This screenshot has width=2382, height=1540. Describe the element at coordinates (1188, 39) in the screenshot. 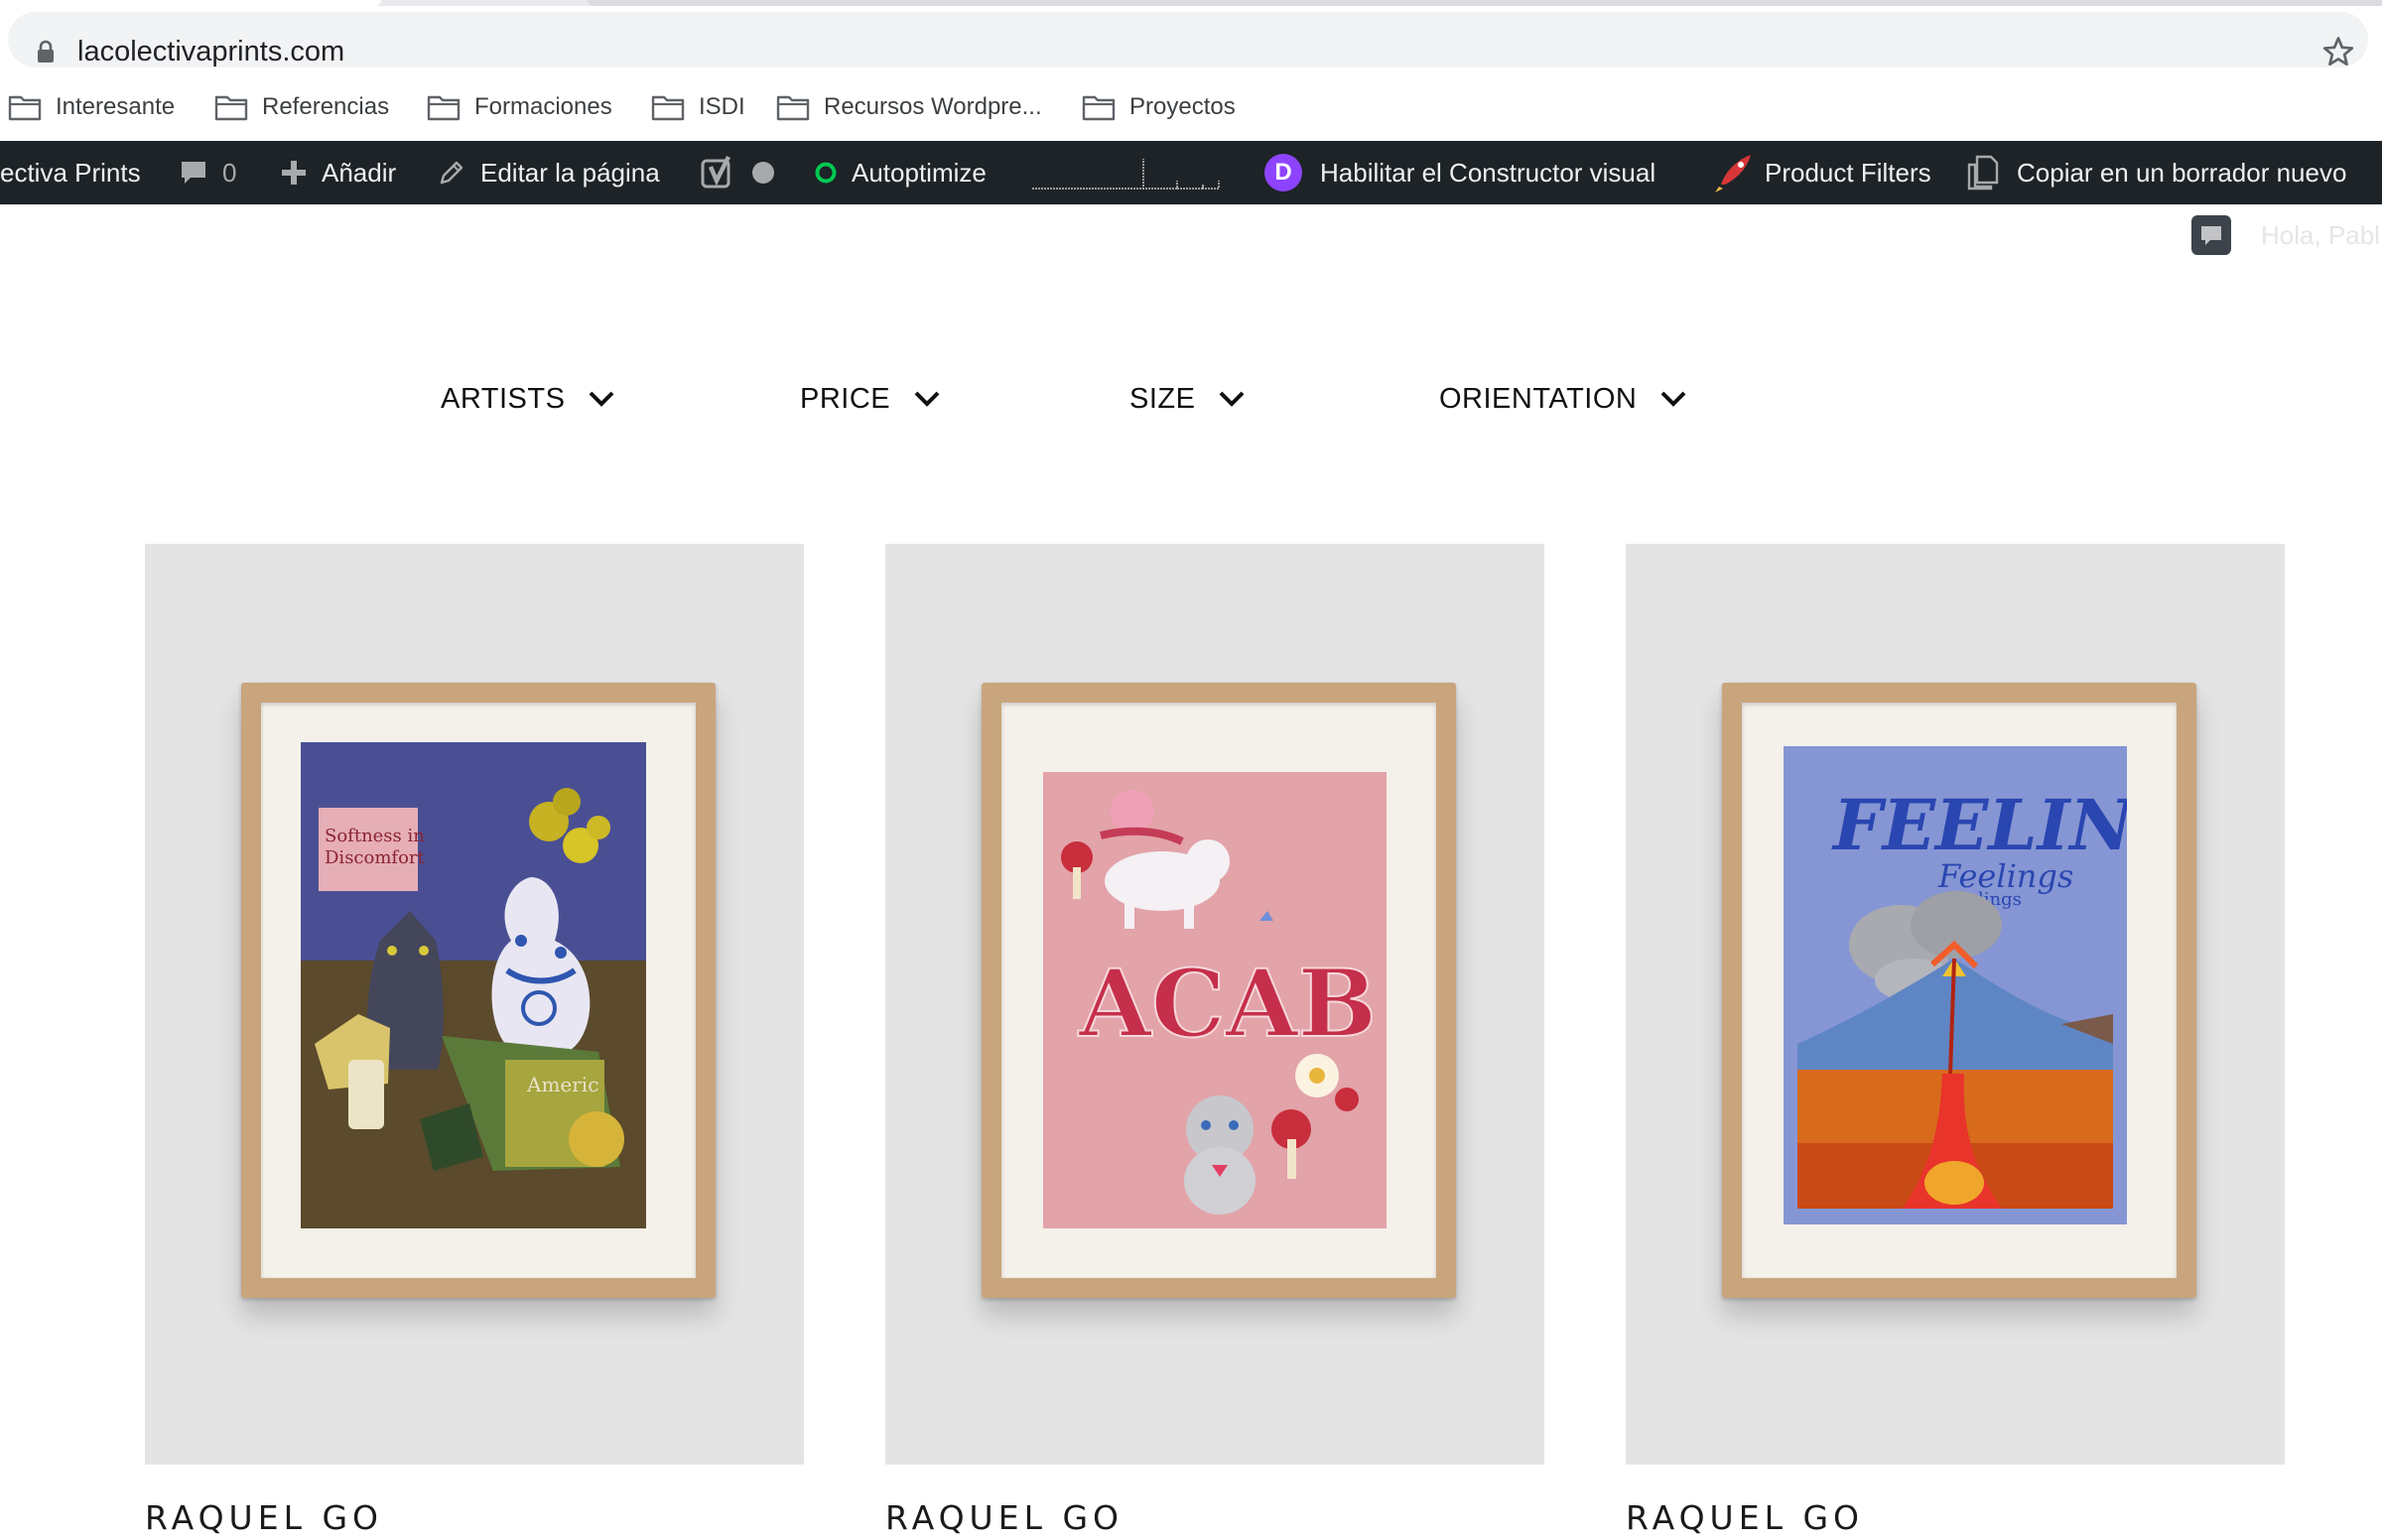

I see `address-bar: lacolectivaprints.com` at that location.